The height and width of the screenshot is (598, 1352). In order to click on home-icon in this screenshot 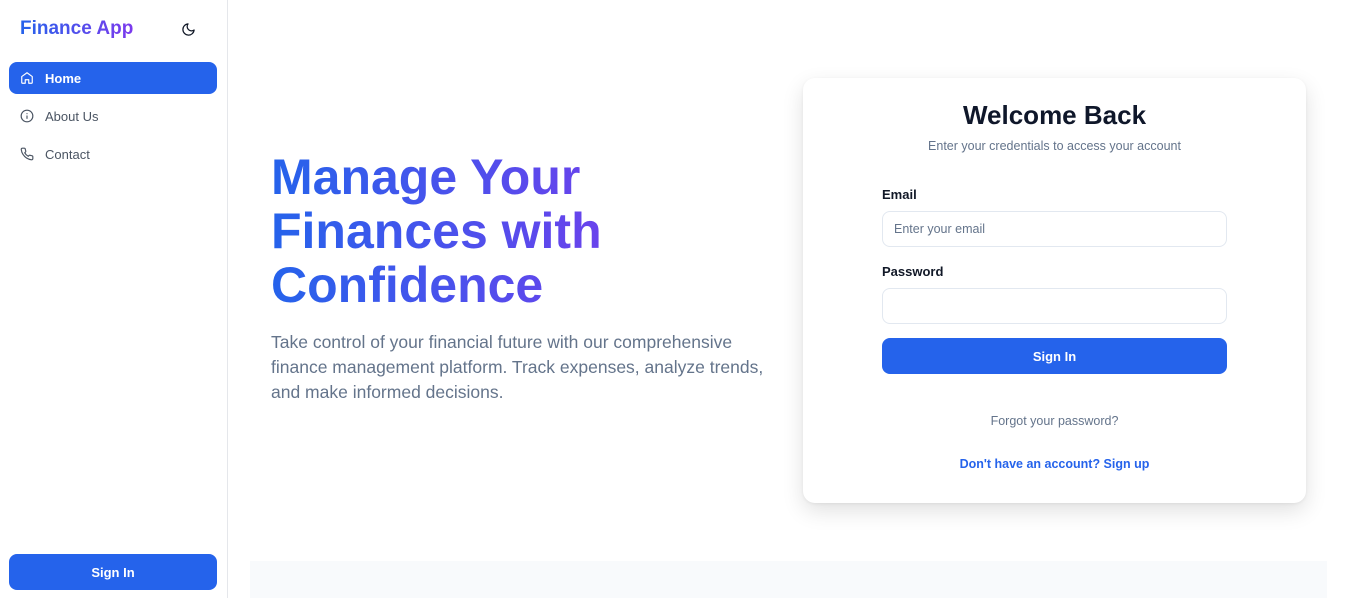, I will do `click(27, 78)`.